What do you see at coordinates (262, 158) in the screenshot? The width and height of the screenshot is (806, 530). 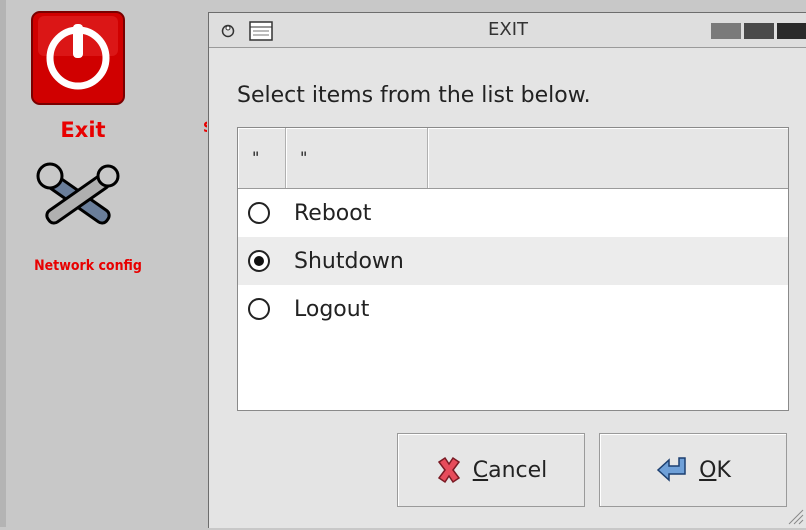 I see `column-header-1: "` at bounding box center [262, 158].